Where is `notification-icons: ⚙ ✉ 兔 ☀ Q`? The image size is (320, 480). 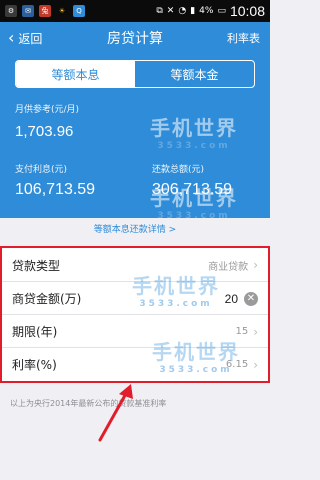 notification-icons: ⚙ ✉ 兔 ☀ Q is located at coordinates (45, 11).